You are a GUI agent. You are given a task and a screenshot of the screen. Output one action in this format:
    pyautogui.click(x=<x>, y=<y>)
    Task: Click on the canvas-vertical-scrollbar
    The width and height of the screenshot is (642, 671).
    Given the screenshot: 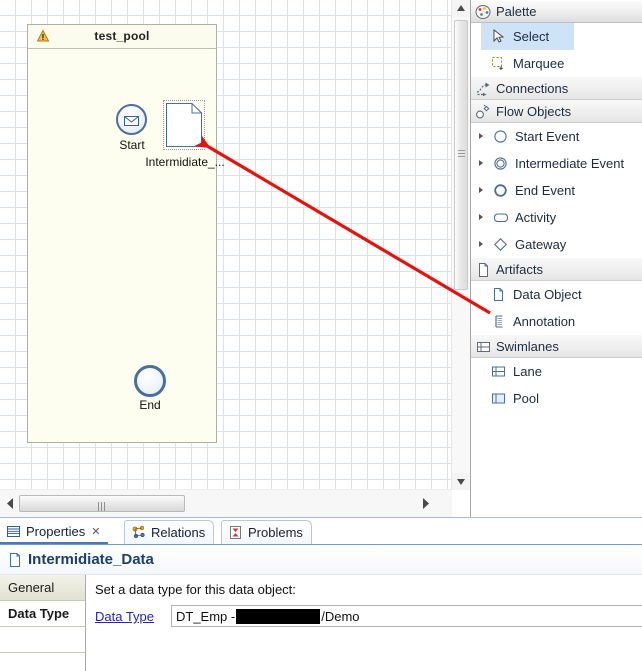 What is the action you would take?
    pyautogui.click(x=460, y=245)
    